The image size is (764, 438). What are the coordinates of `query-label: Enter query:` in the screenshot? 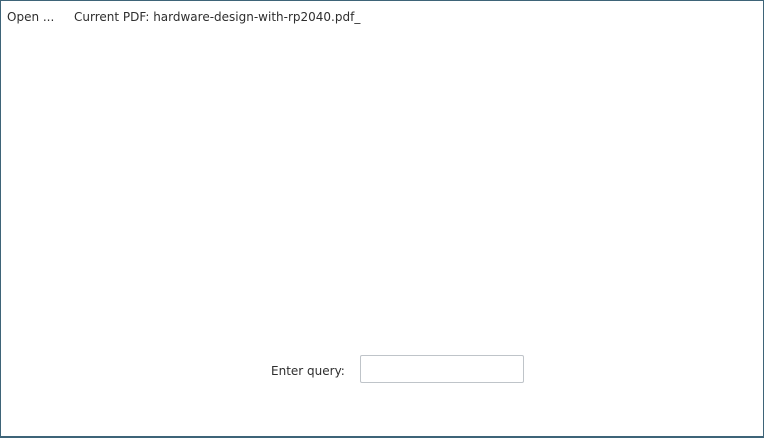 It's located at (308, 371).